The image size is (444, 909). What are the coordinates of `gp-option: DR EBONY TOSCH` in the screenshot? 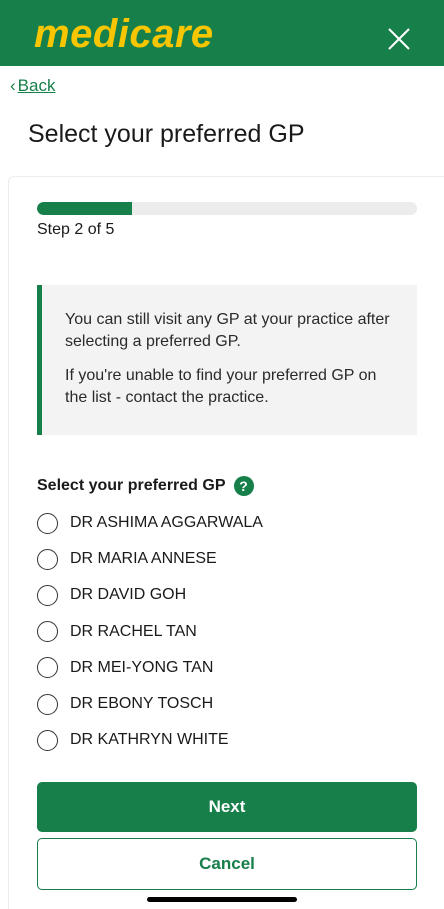 It's located at (150, 704).